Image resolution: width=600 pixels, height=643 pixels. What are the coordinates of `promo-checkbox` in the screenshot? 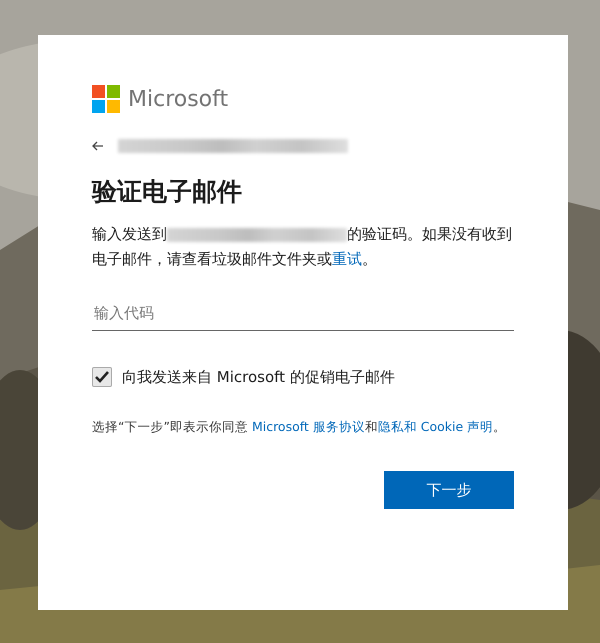 It's located at (102, 377).